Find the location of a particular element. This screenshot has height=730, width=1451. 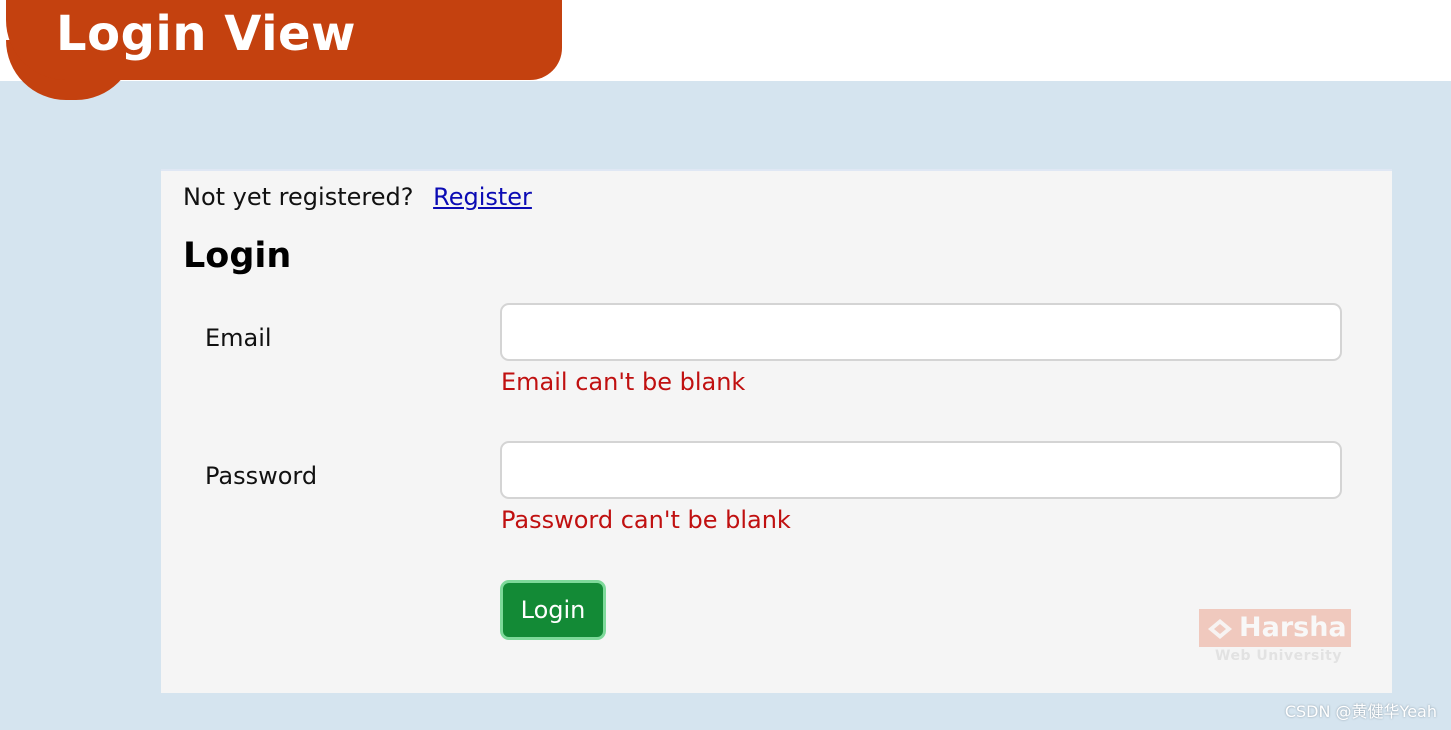

email-label: Email is located at coordinates (238, 338).